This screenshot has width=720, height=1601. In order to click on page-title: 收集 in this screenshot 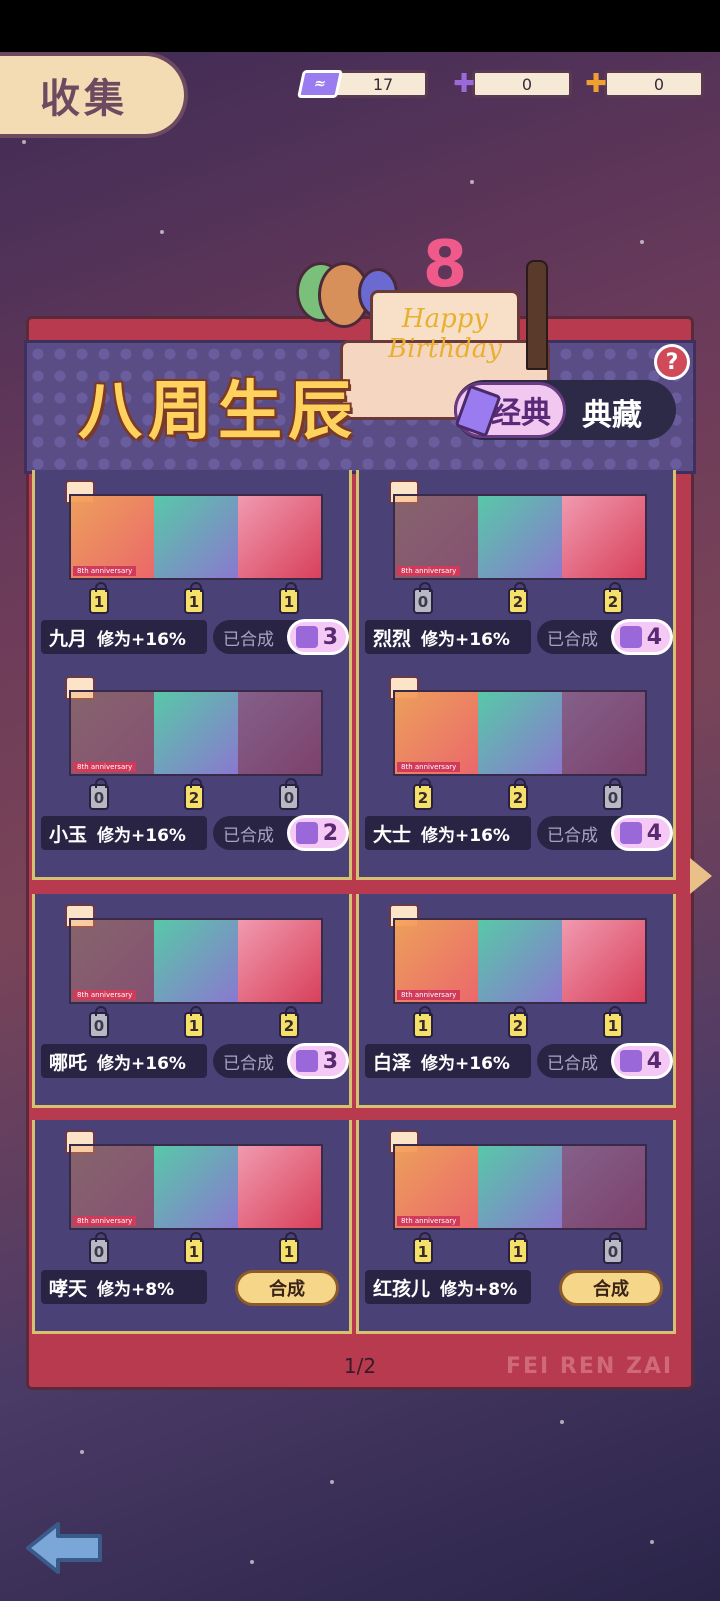, I will do `click(84, 99)`.